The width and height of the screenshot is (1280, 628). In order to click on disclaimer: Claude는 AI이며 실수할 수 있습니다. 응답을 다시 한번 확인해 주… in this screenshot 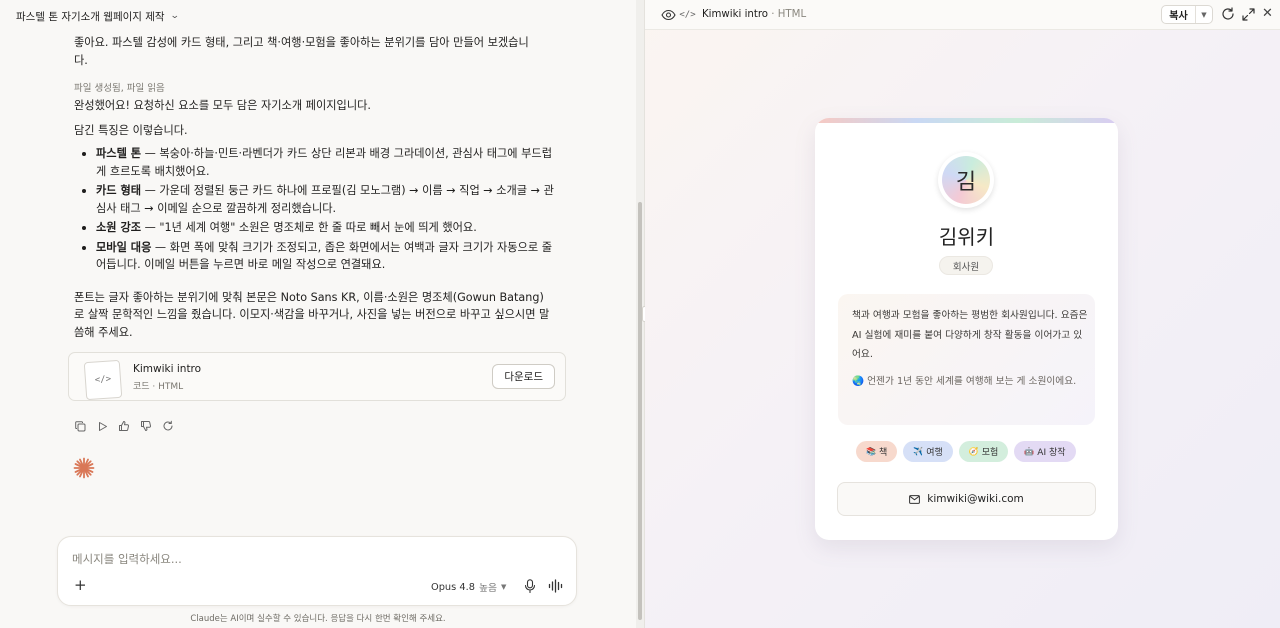, I will do `click(318, 619)`.